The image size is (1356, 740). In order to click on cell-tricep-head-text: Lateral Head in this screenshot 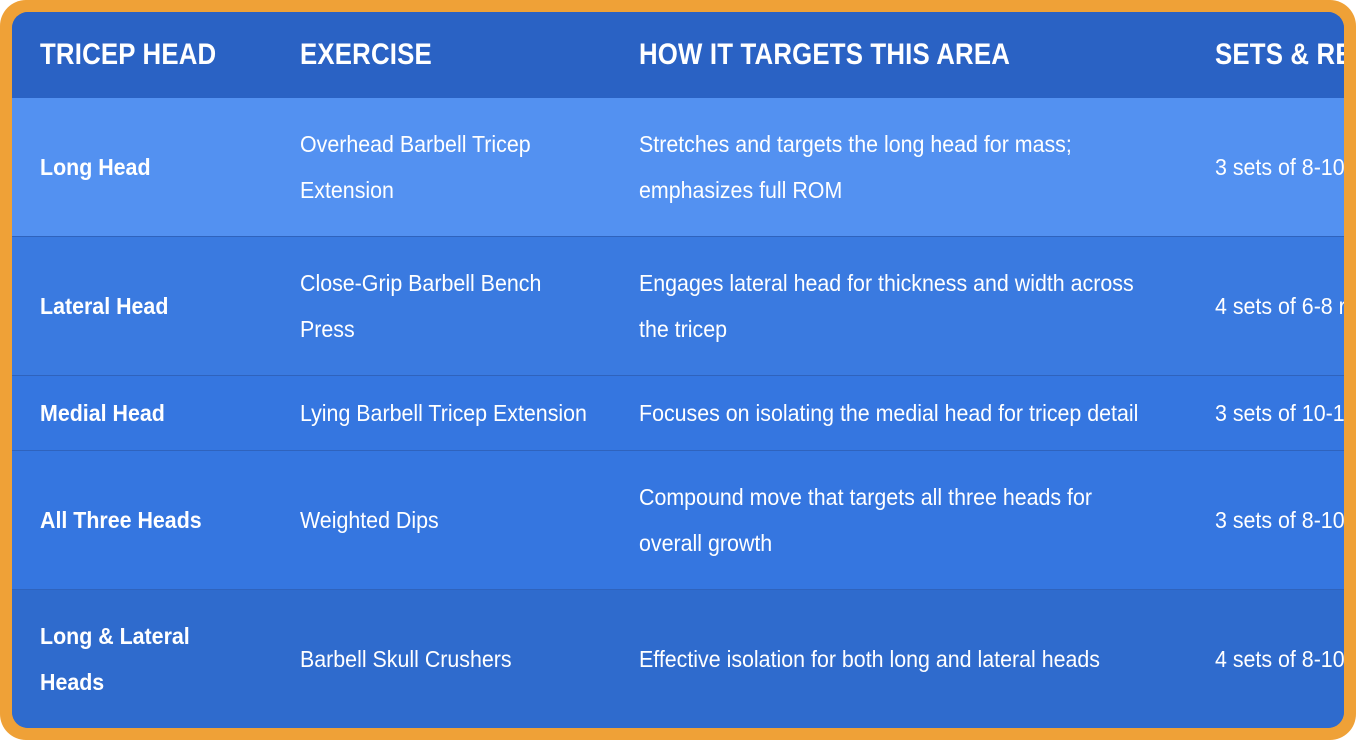, I will do `click(104, 305)`.